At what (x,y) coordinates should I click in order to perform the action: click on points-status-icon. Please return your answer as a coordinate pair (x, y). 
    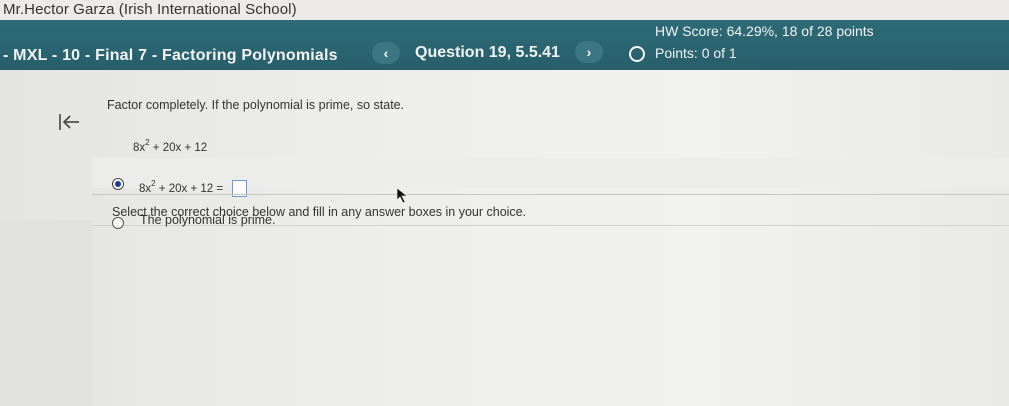
    Looking at the image, I should click on (637, 54).